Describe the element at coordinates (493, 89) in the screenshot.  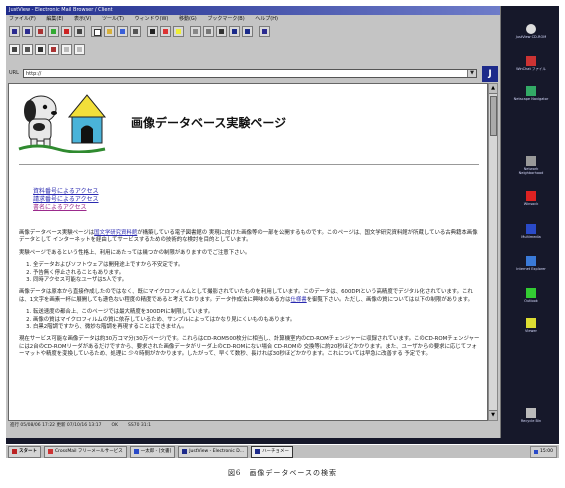
I see `scroll-up-icon: ▲` at that location.